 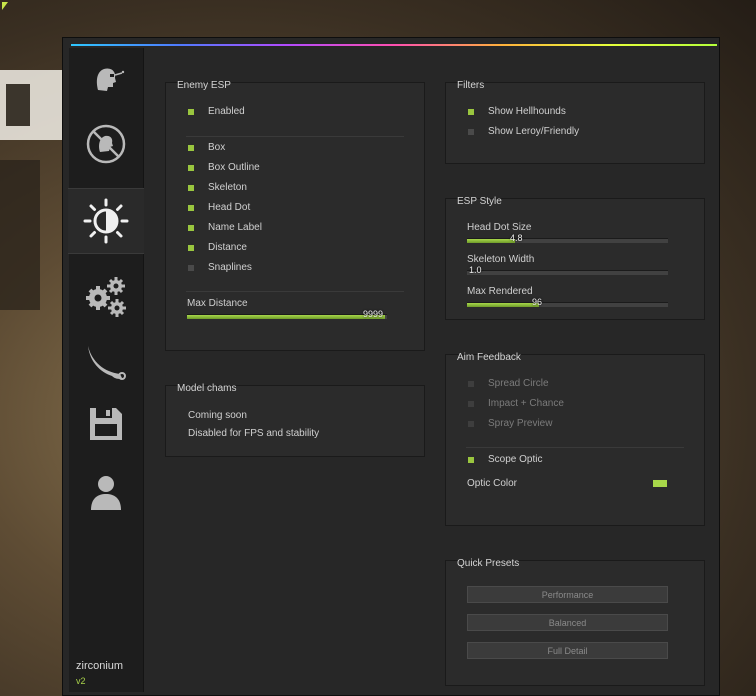 What do you see at coordinates (501, 259) in the screenshot?
I see `slider-label: Skeleton Width` at bounding box center [501, 259].